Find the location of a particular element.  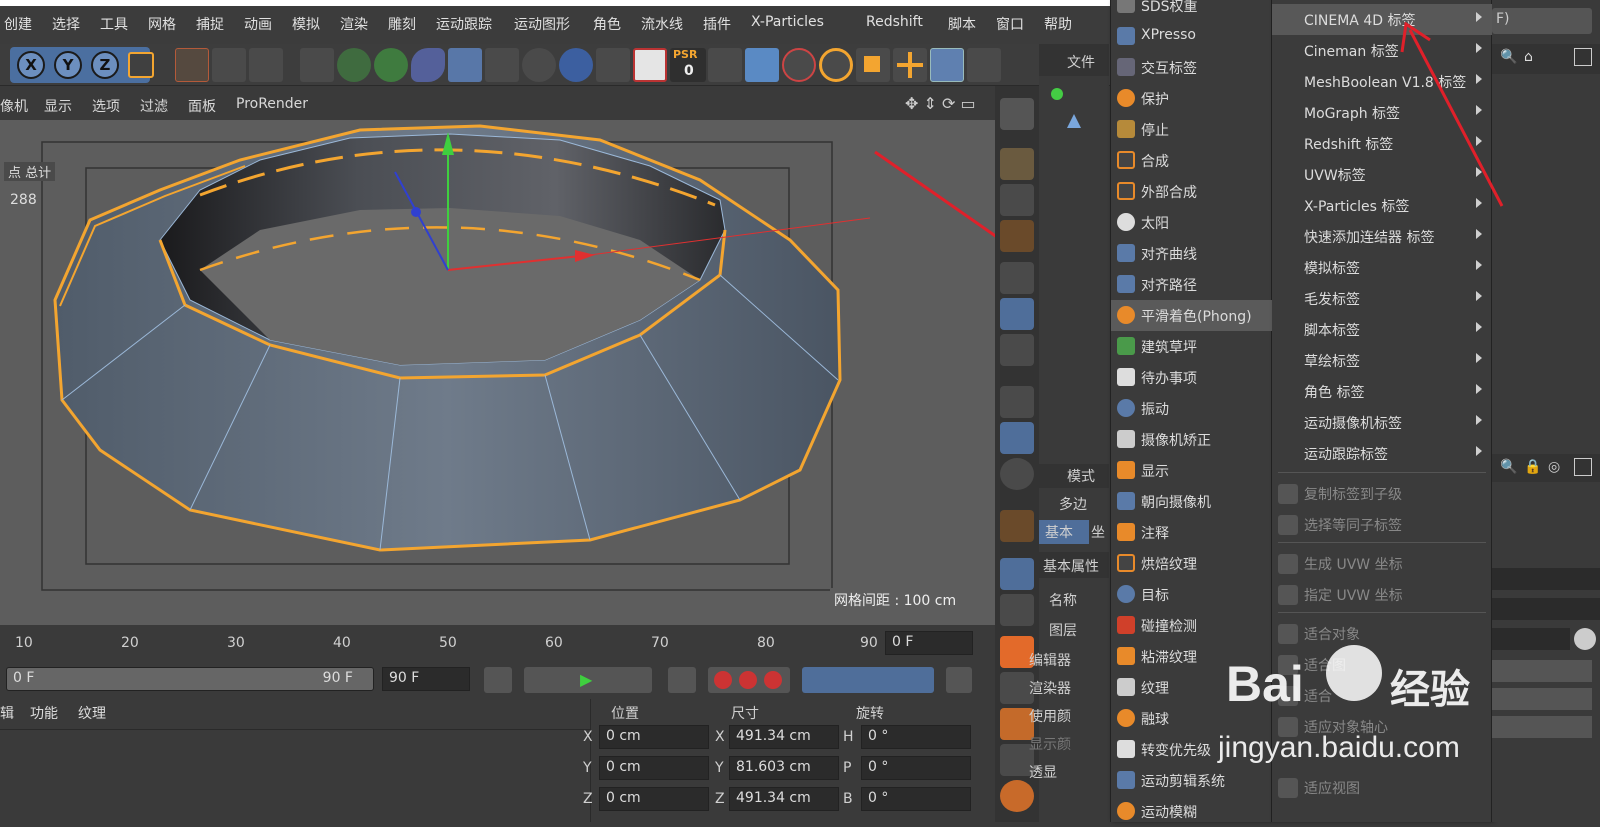

viewport-nav-icons: ✥ ⇕ ⟳ ▭ is located at coordinates (940, 103).